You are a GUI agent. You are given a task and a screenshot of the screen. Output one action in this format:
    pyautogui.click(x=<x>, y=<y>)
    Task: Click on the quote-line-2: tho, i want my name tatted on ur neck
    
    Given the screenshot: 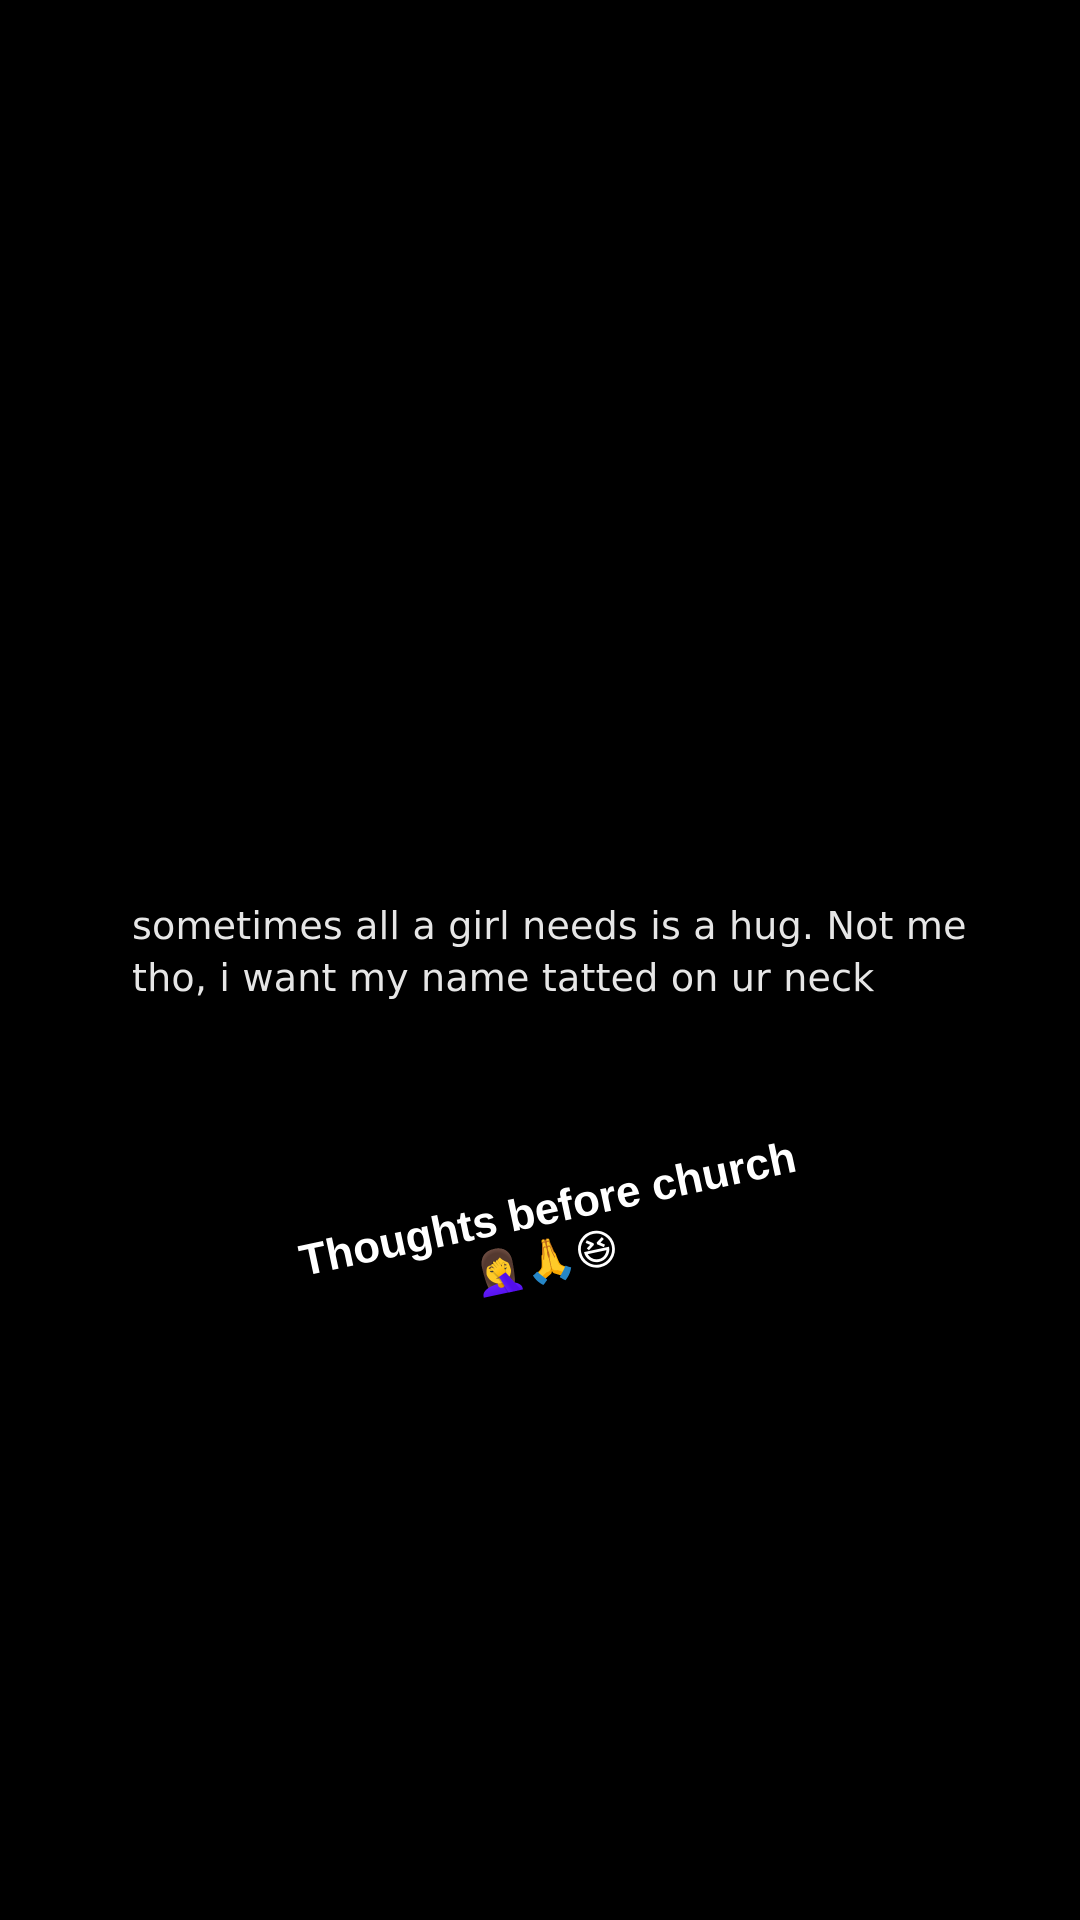 What is the action you would take?
    pyautogui.click(x=503, y=978)
    